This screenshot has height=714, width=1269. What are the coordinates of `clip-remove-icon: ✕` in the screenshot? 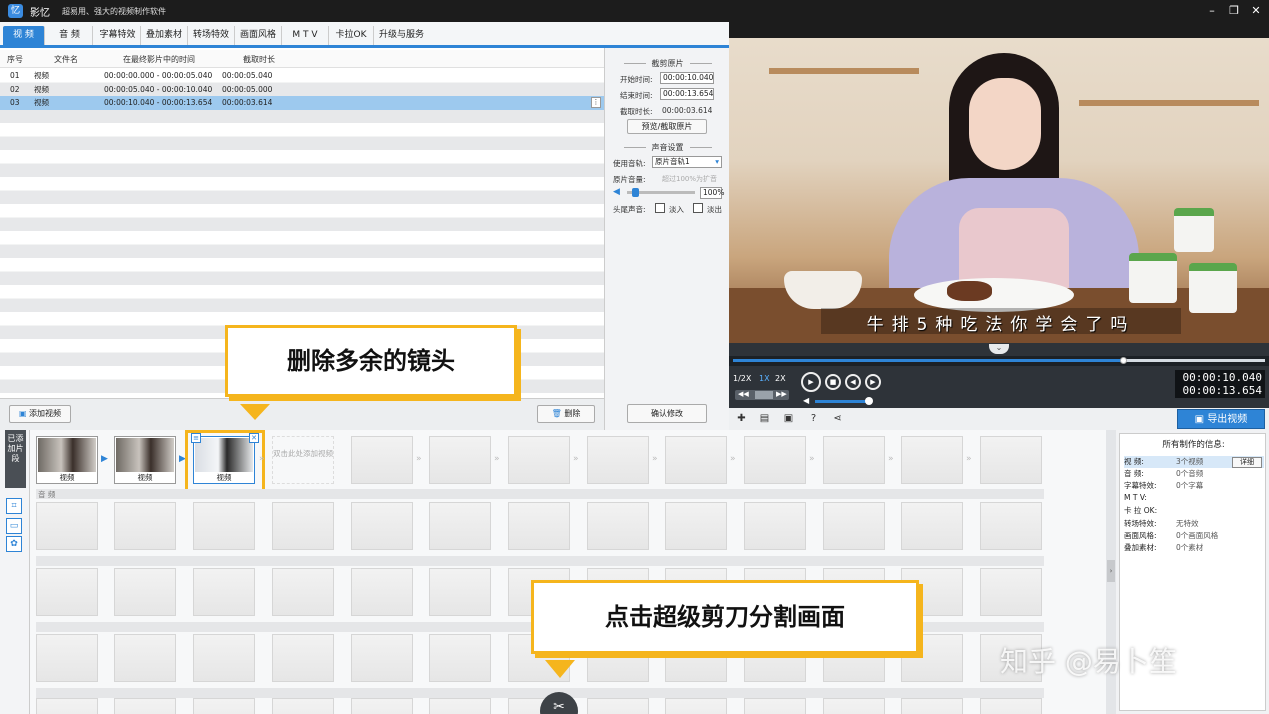 It's located at (254, 438).